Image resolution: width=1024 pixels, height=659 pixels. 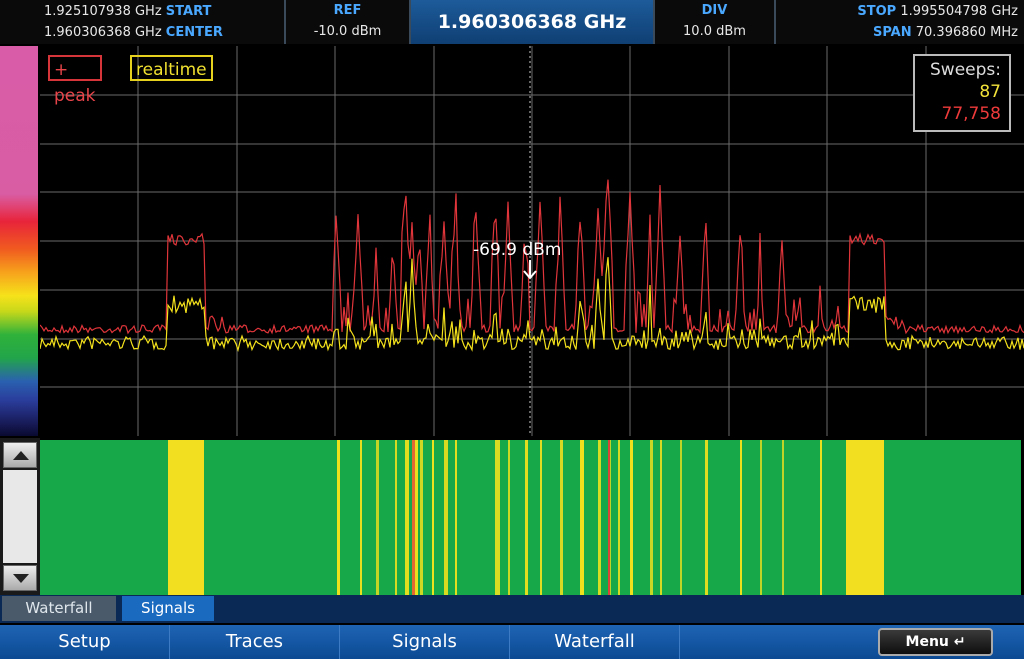 What do you see at coordinates (59, 608) in the screenshot?
I see `tab-waterfall: Waterfall` at bounding box center [59, 608].